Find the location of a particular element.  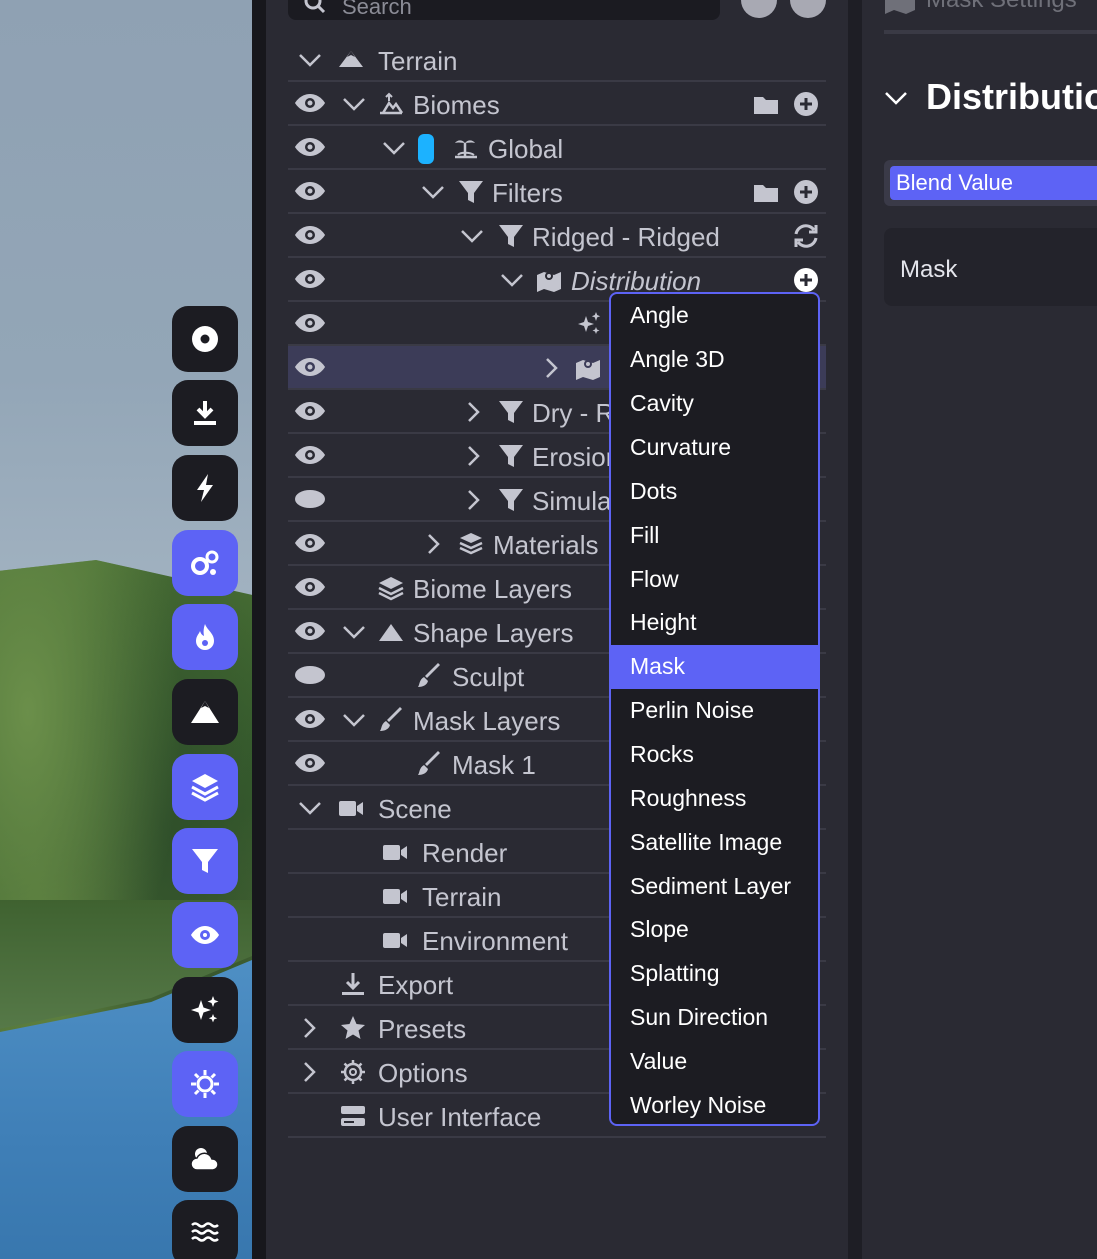

tree-row-filters: Filters is located at coordinates (557, 192).